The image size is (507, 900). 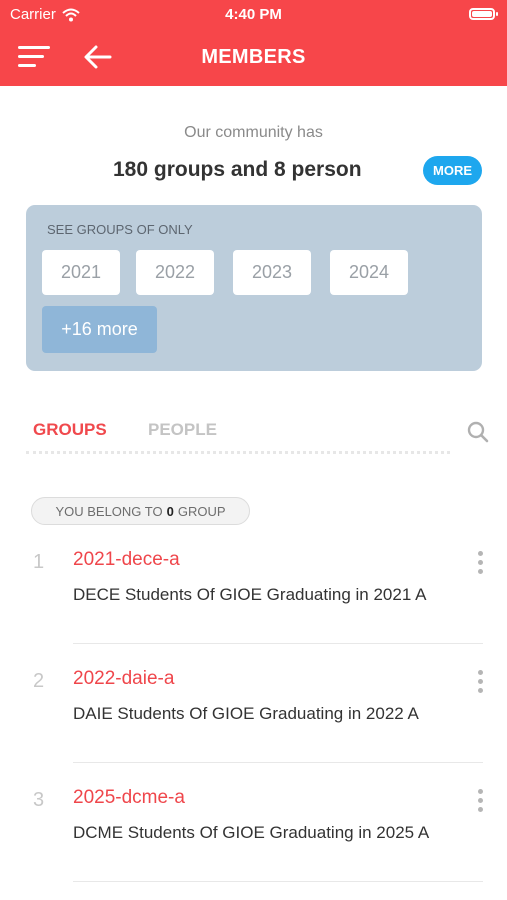 I want to click on year-chip-2023: 2023, so click(x=272, y=272).